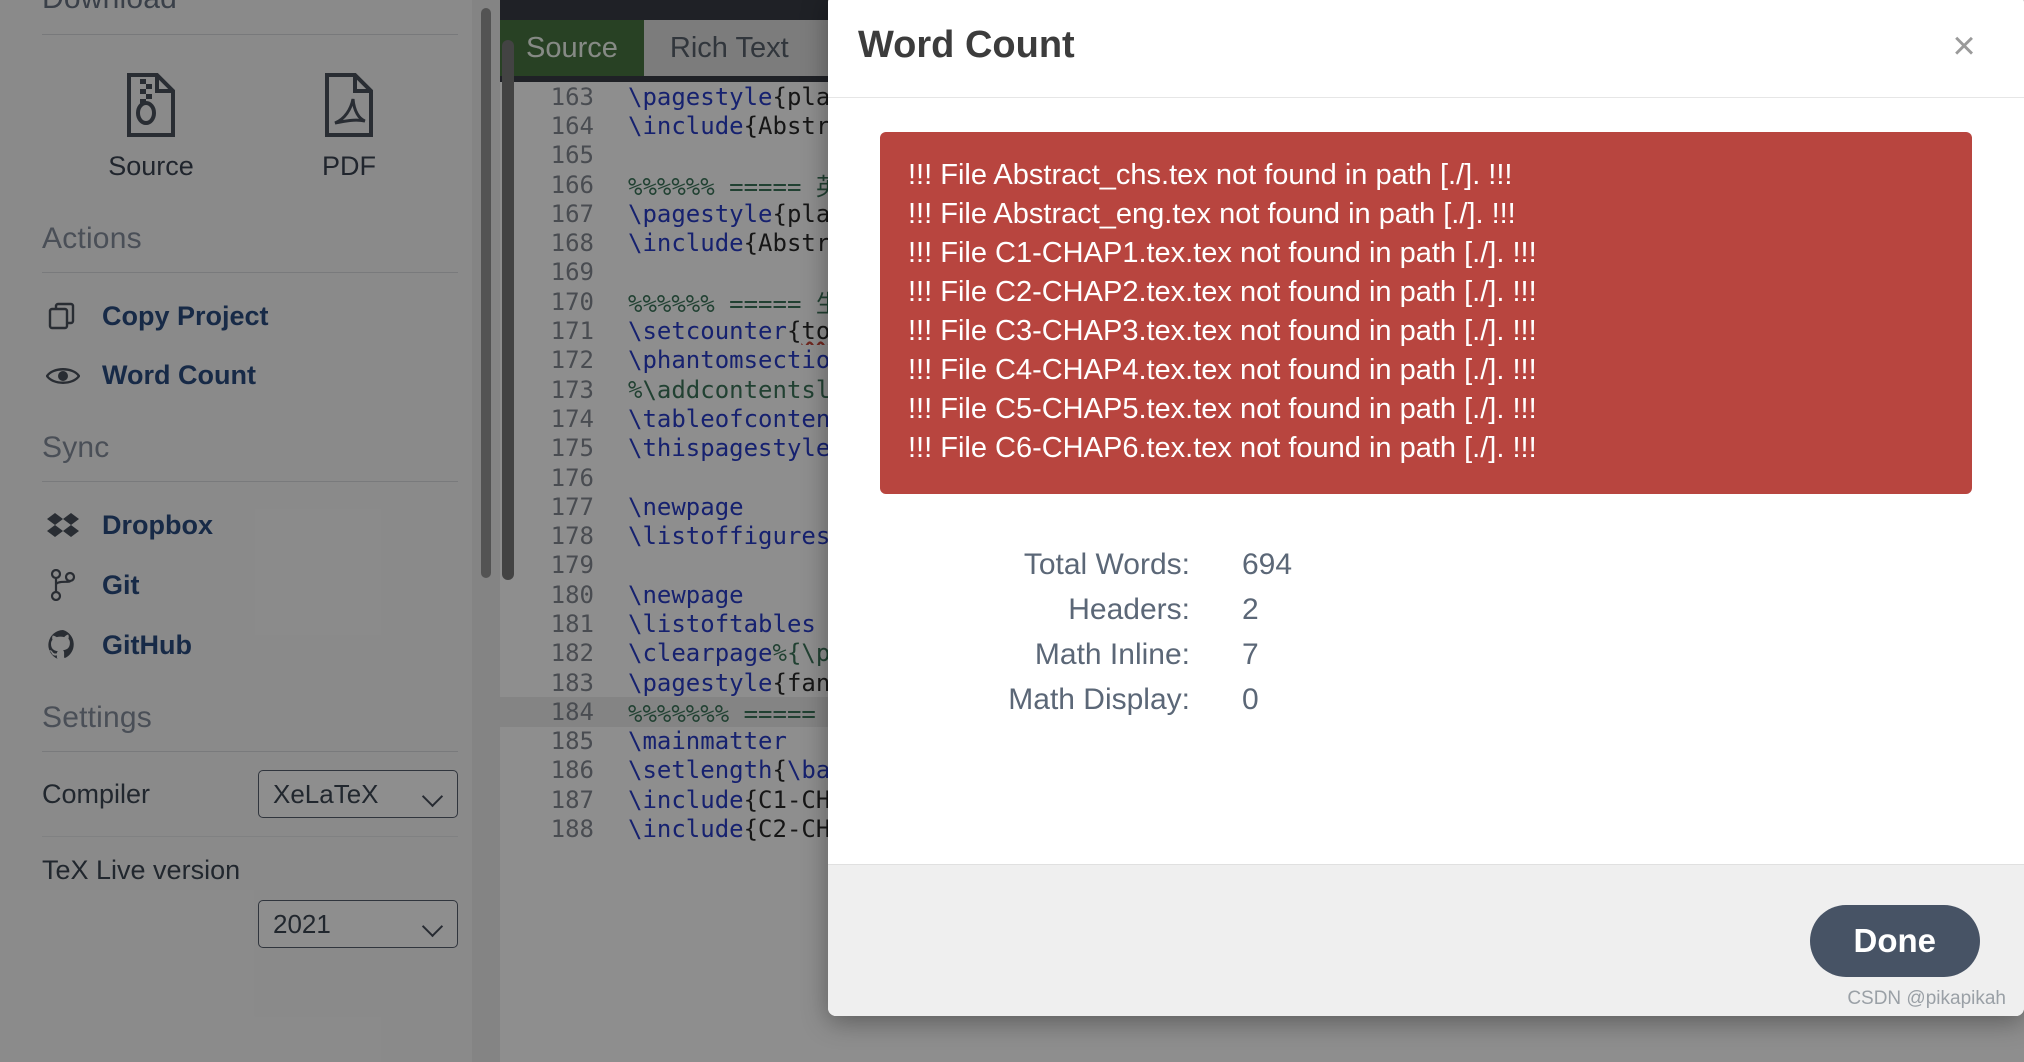 Image resolution: width=2024 pixels, height=1062 pixels. I want to click on stat-label: Math Inline:, so click(1112, 654).